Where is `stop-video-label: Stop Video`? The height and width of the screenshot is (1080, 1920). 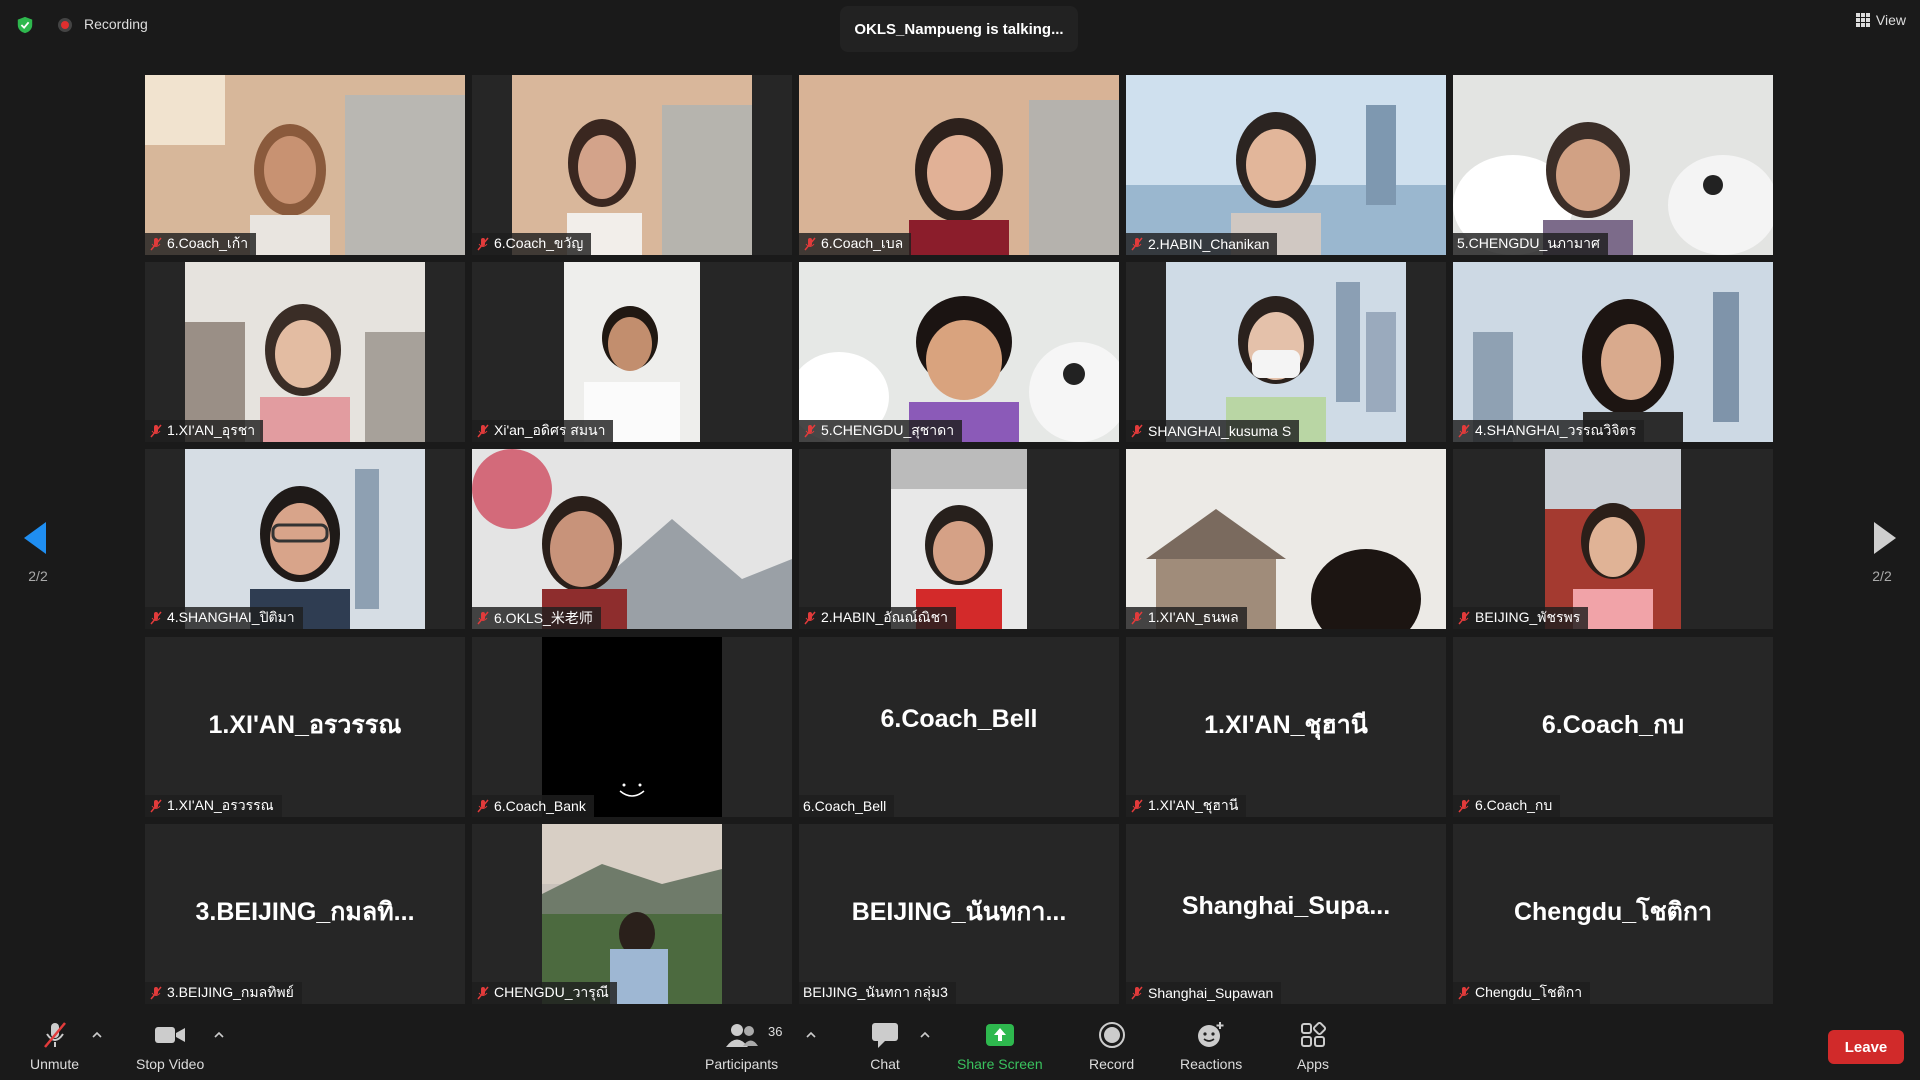 stop-video-label: Stop Video is located at coordinates (170, 1064).